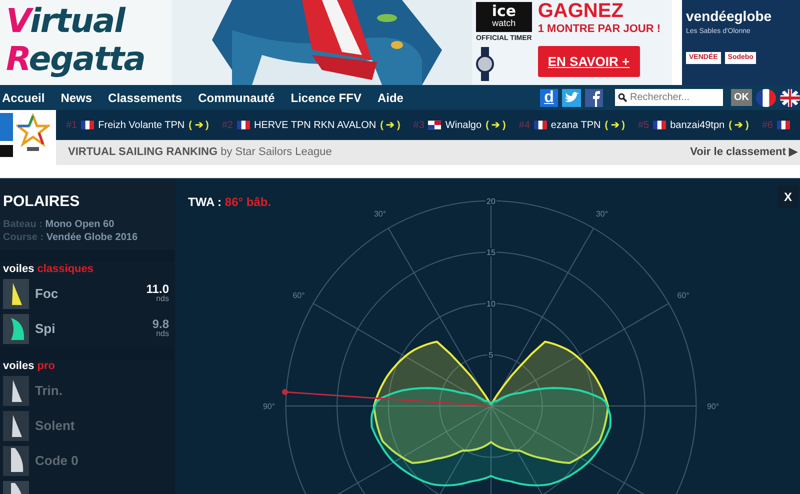 The image size is (800, 494). What do you see at coordinates (491, 201) in the screenshot?
I see `axis-label: 20` at bounding box center [491, 201].